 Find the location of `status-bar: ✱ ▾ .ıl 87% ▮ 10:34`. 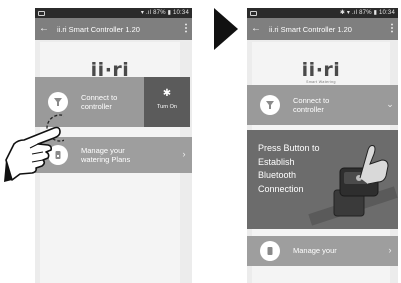

status-bar: ✱ ▾ .ıl 87% ▮ 10:34 is located at coordinates (322, 13).